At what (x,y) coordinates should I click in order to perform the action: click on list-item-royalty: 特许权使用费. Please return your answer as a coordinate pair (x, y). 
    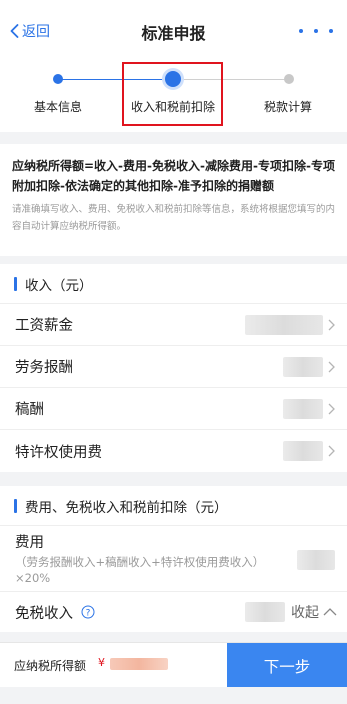
    Looking at the image, I should click on (173, 451).